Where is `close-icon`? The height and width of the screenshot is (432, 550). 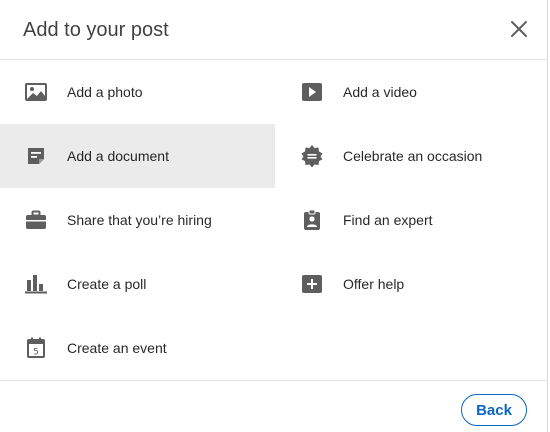
close-icon is located at coordinates (519, 31).